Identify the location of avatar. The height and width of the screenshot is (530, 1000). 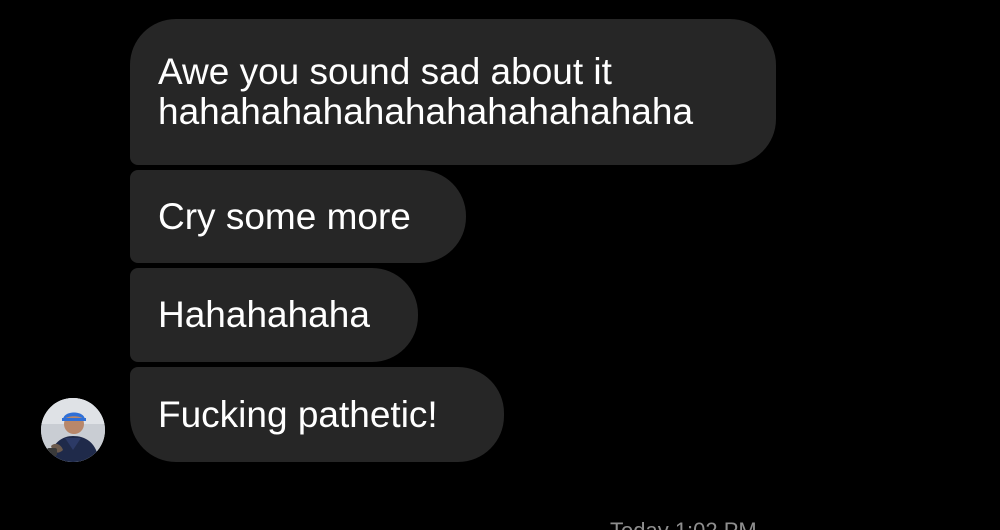
(73, 430).